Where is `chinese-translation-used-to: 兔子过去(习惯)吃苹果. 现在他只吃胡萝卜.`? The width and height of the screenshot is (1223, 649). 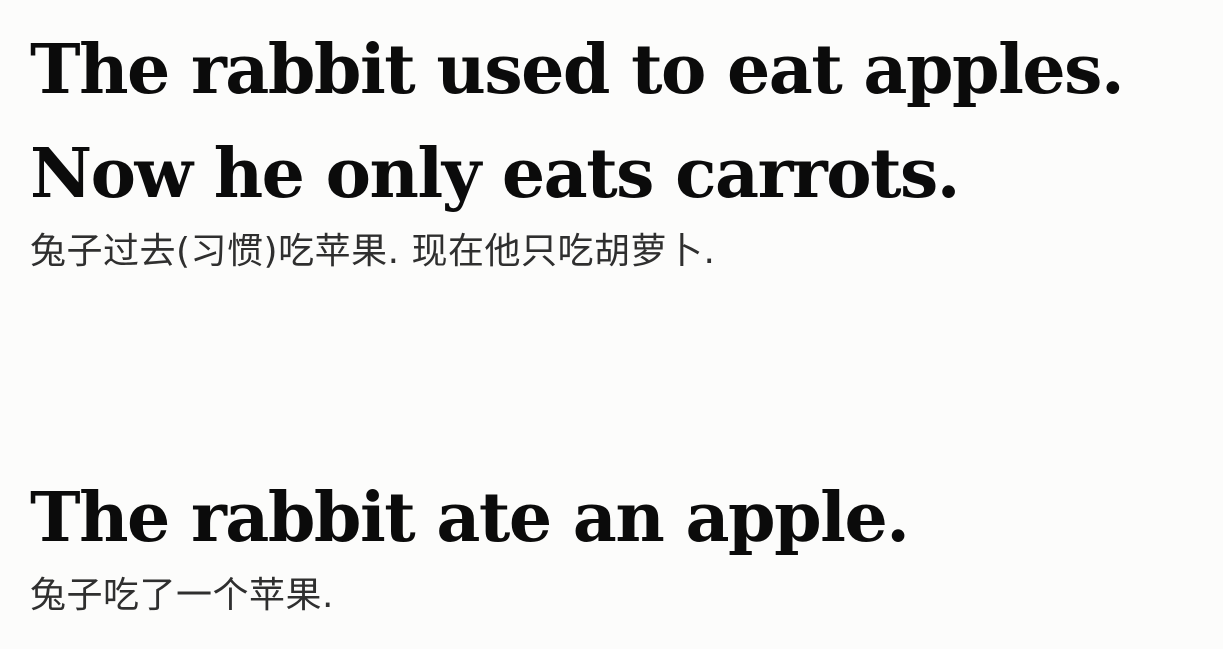 chinese-translation-used-to: 兔子过去(习惯)吃苹果. 现在他只吃胡萝卜. is located at coordinates (373, 251).